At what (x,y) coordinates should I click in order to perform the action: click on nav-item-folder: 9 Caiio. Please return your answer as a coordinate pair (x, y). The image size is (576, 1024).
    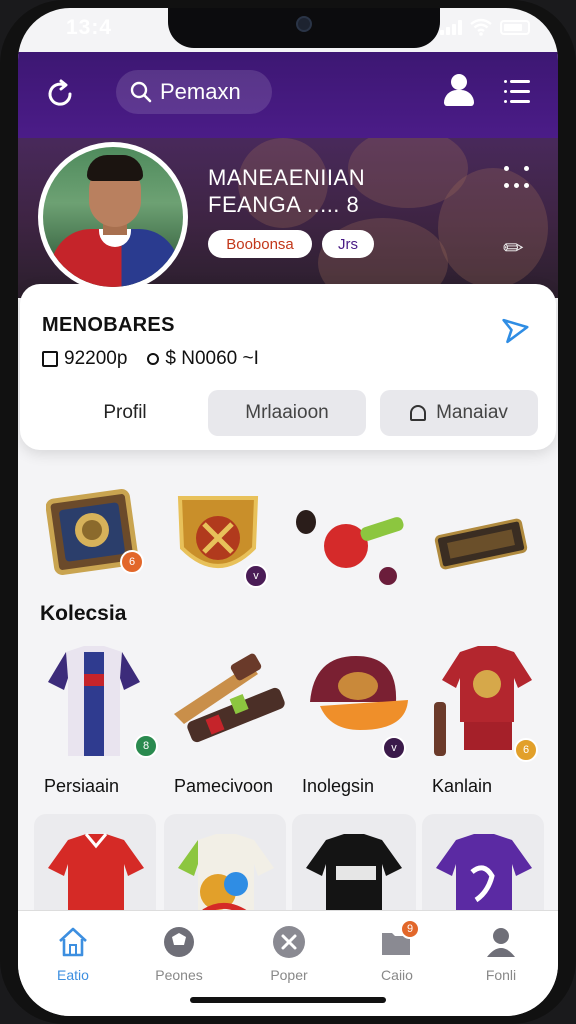
    Looking at the image, I should click on (397, 951).